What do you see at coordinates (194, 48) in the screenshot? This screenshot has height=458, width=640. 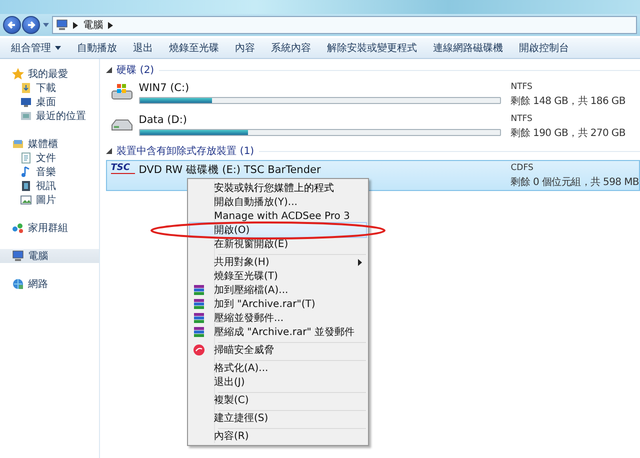 I see `toolbar-button: 燒錄至光碟` at bounding box center [194, 48].